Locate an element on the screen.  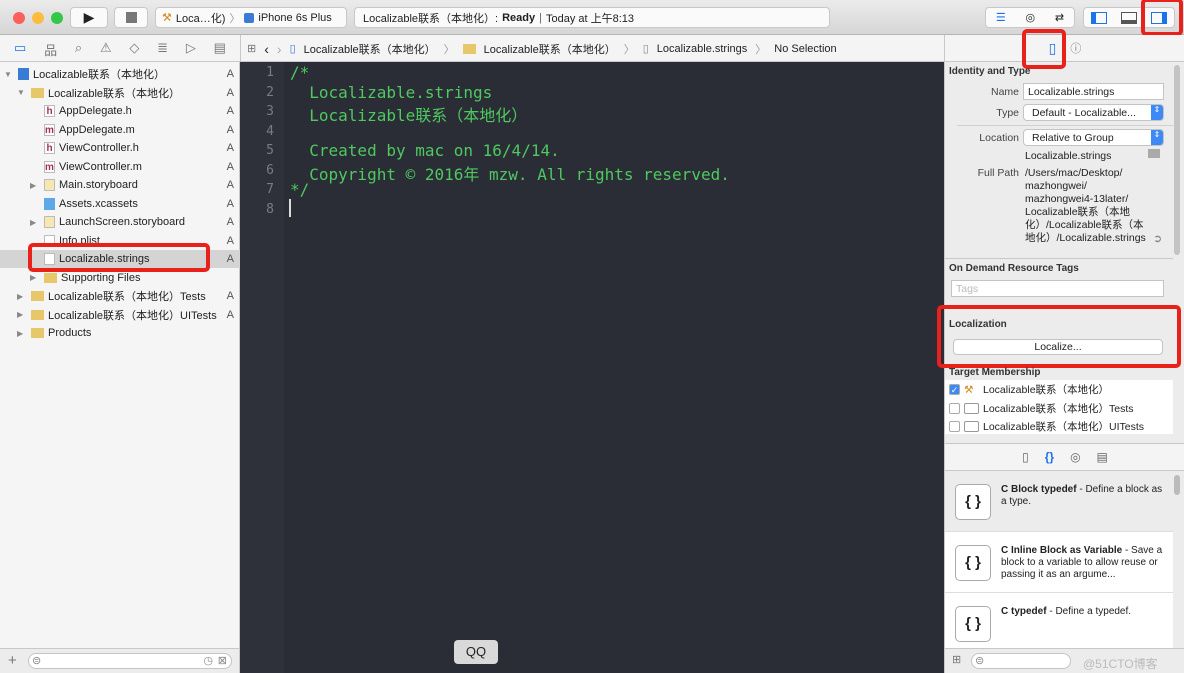
folder-icon is located at coordinates (50, 277).